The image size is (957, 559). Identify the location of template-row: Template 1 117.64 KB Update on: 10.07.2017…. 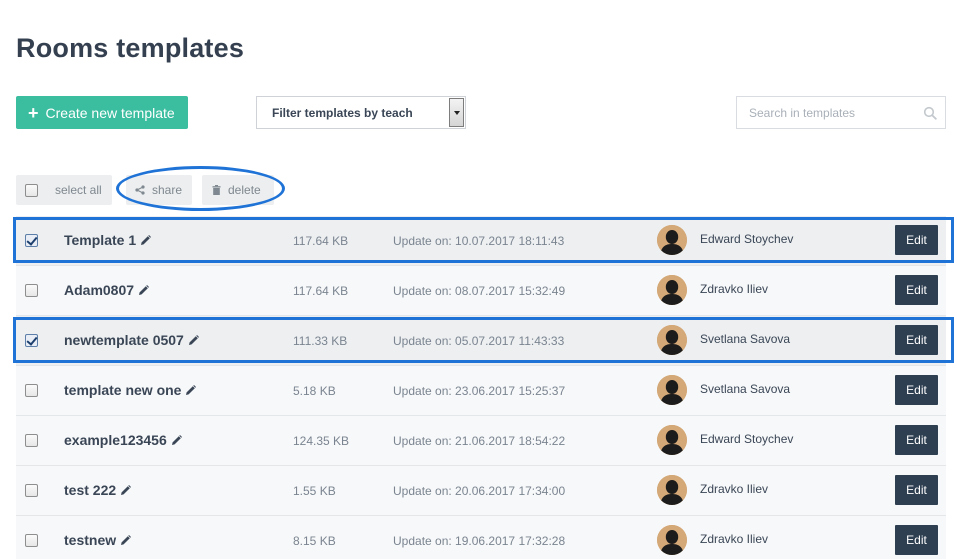
(481, 241).